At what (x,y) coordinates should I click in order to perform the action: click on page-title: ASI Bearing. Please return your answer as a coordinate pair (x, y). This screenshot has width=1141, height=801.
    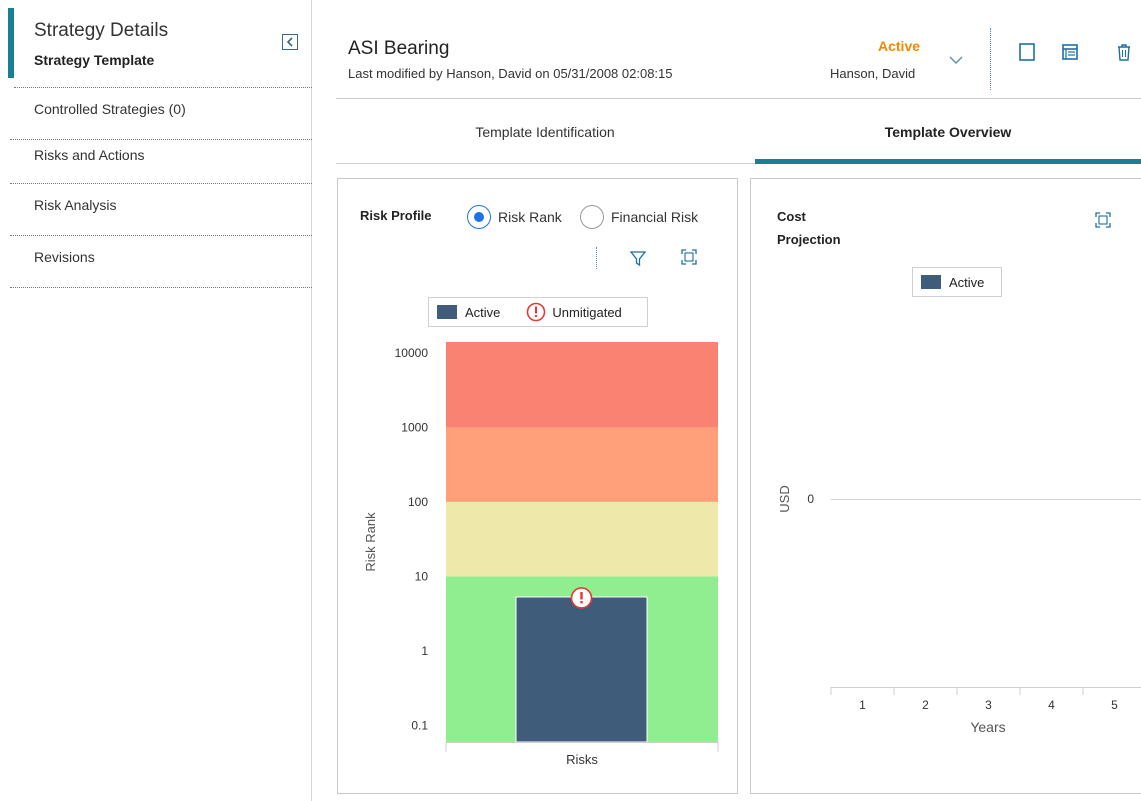
    Looking at the image, I should click on (399, 48).